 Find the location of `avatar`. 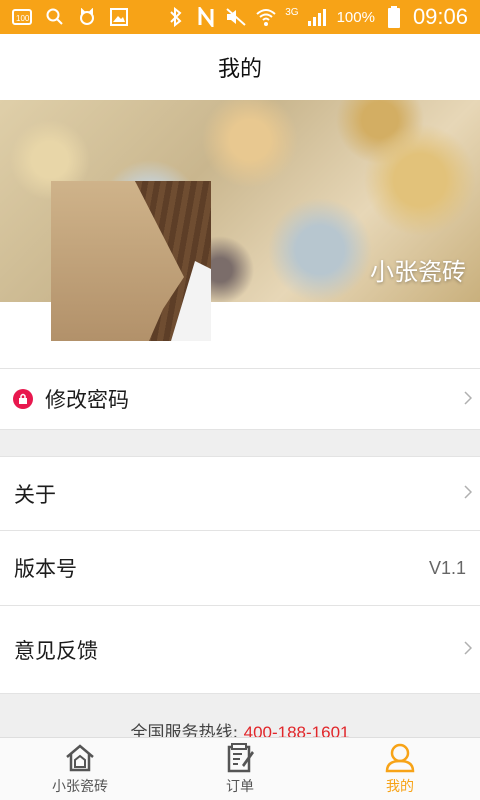

avatar is located at coordinates (131, 261).